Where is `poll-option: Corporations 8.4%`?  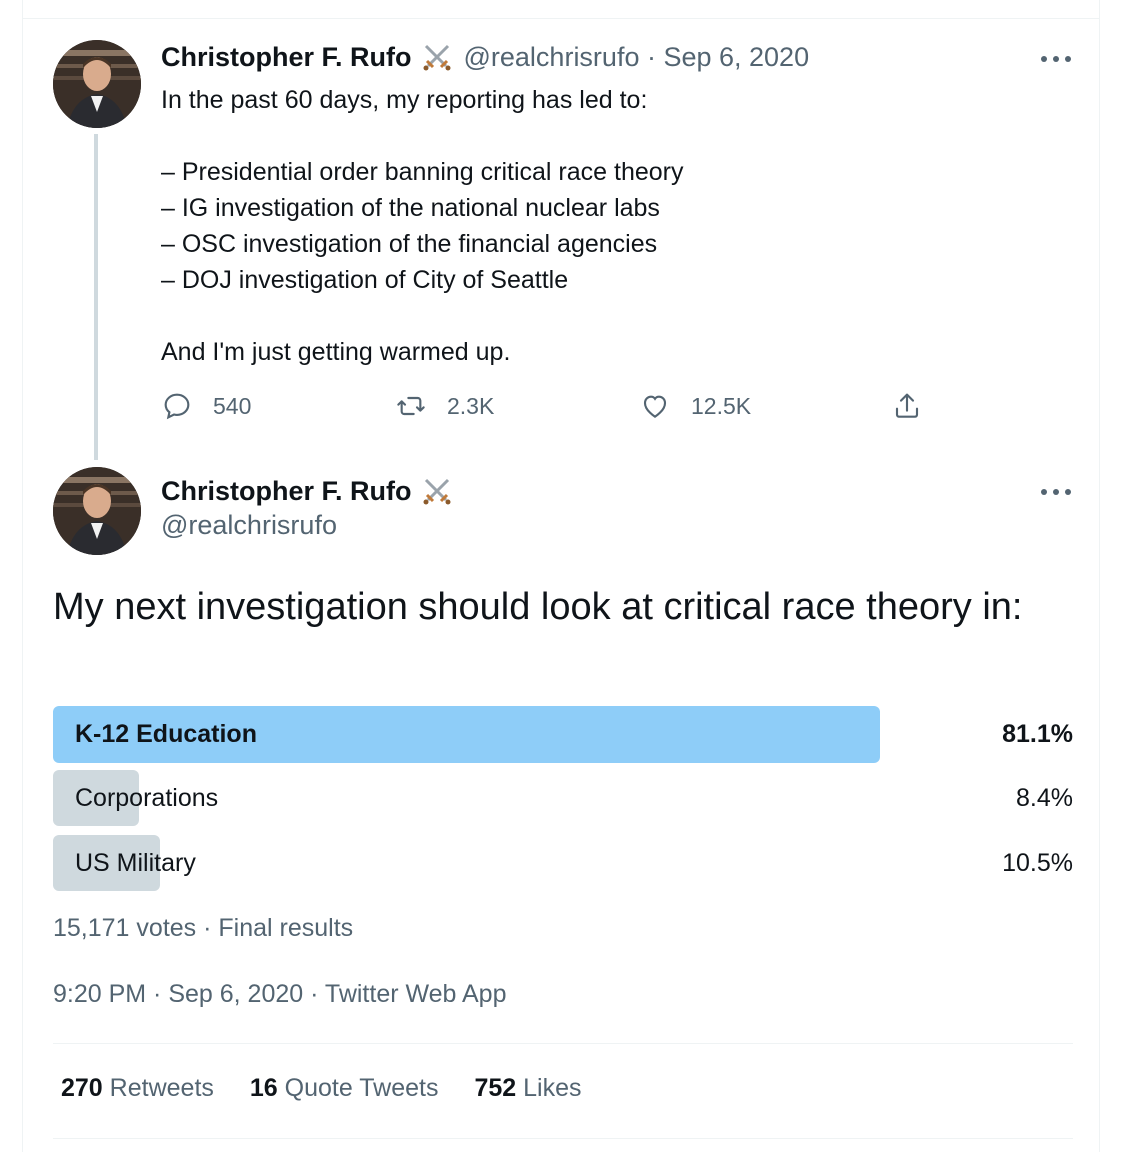
poll-option: Corporations 8.4% is located at coordinates (563, 798).